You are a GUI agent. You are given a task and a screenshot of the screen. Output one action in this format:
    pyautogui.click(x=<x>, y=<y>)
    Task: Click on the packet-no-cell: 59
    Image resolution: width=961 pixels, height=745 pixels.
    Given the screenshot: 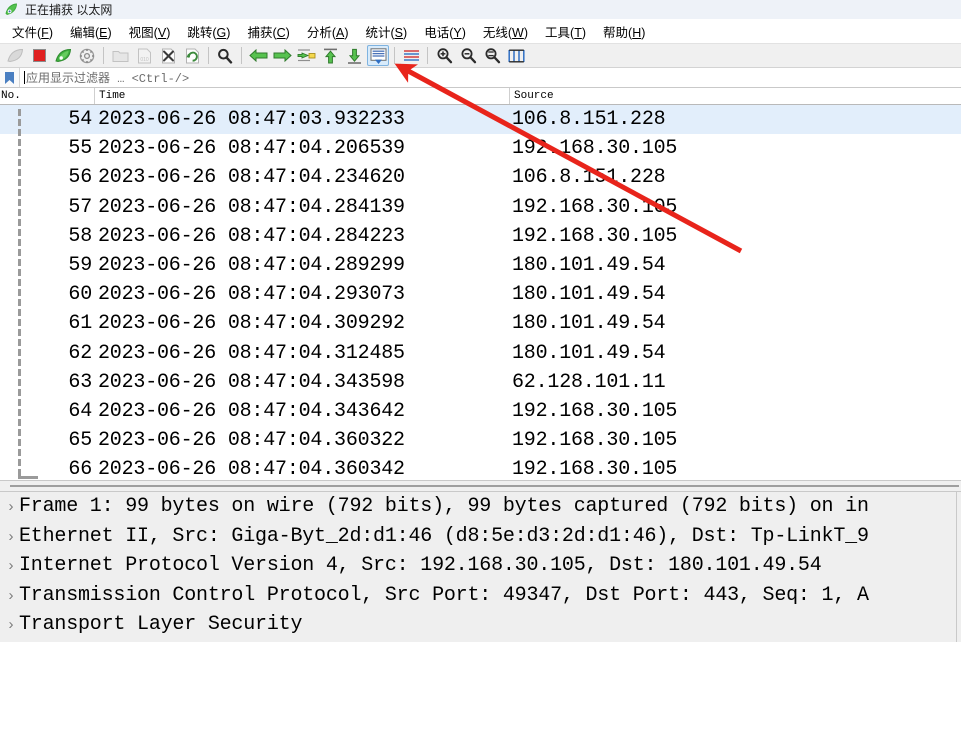 What is the action you would take?
    pyautogui.click(x=80, y=265)
    